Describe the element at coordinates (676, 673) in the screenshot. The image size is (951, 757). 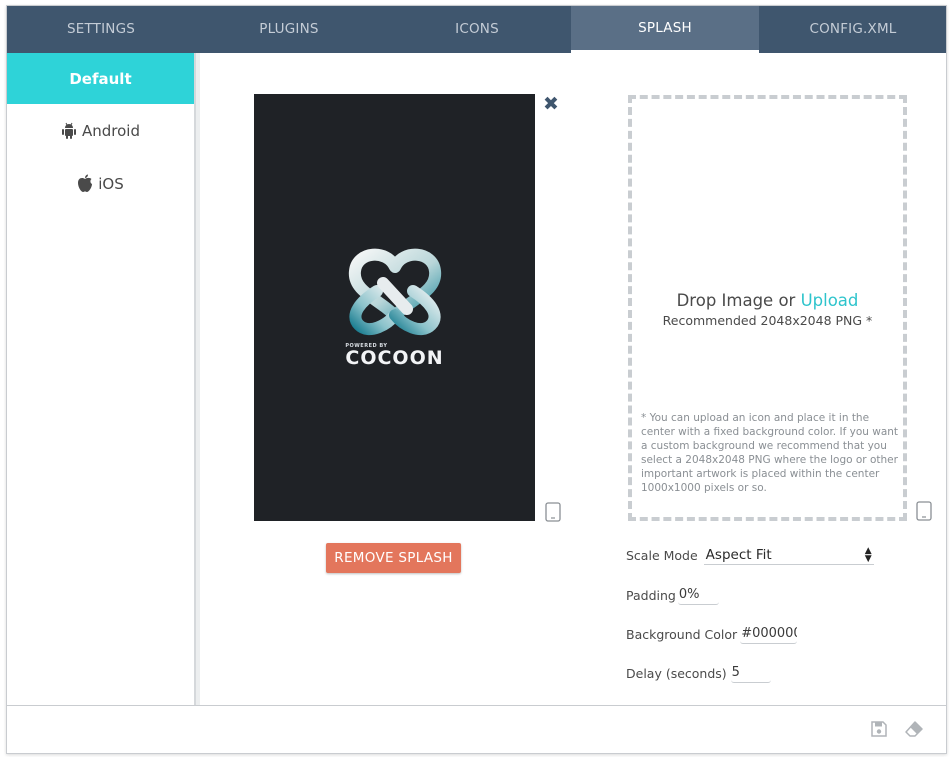
I see `delay-label: Delay (seconds)` at that location.